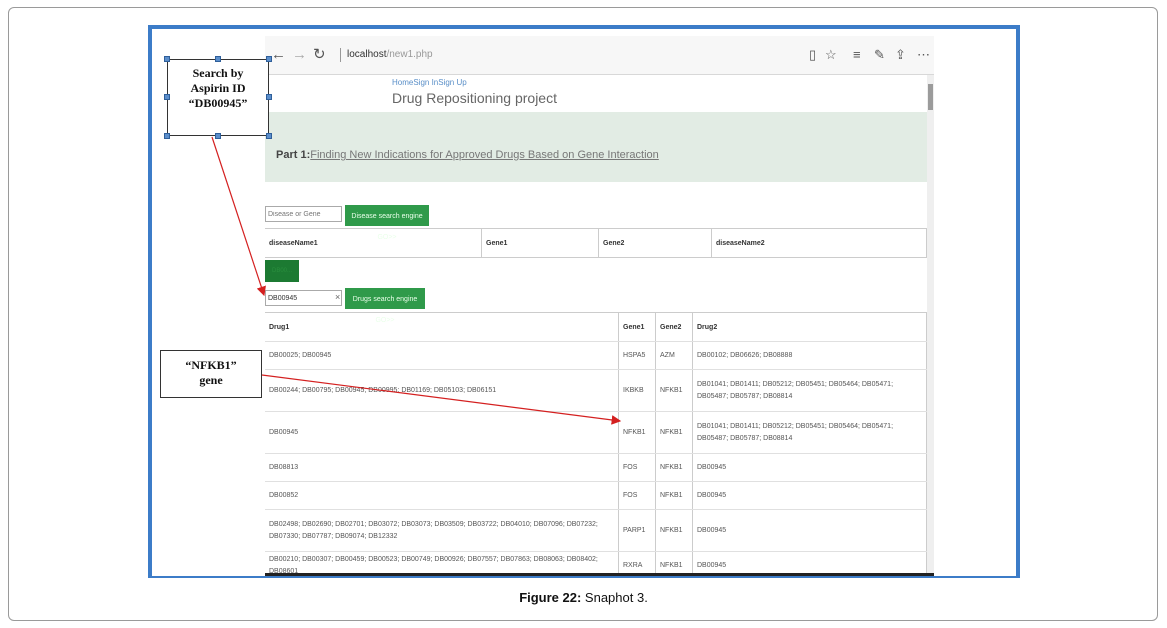  I want to click on callout-line: “NFKB1”, so click(211, 365).